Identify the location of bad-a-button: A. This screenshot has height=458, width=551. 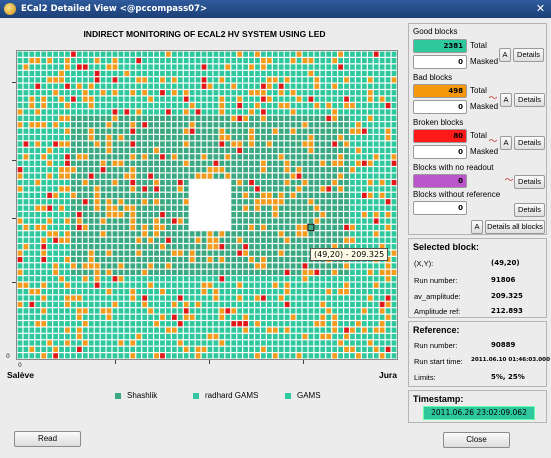
(506, 100).